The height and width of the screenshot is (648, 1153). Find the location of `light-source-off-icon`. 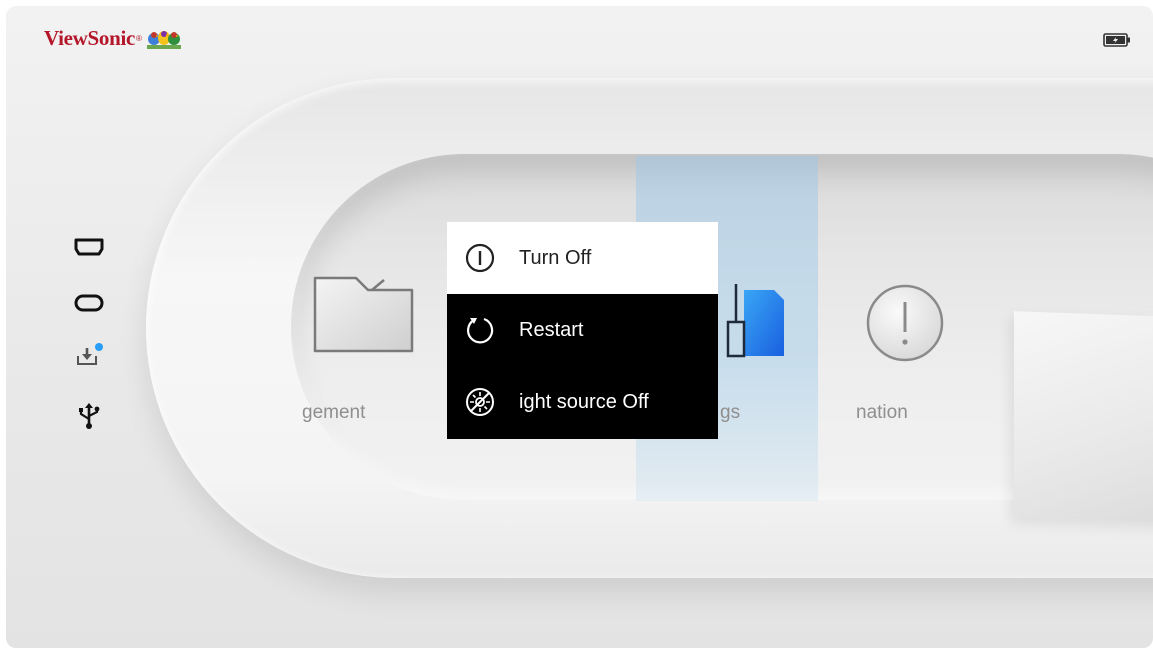

light-source-off-icon is located at coordinates (480, 402).